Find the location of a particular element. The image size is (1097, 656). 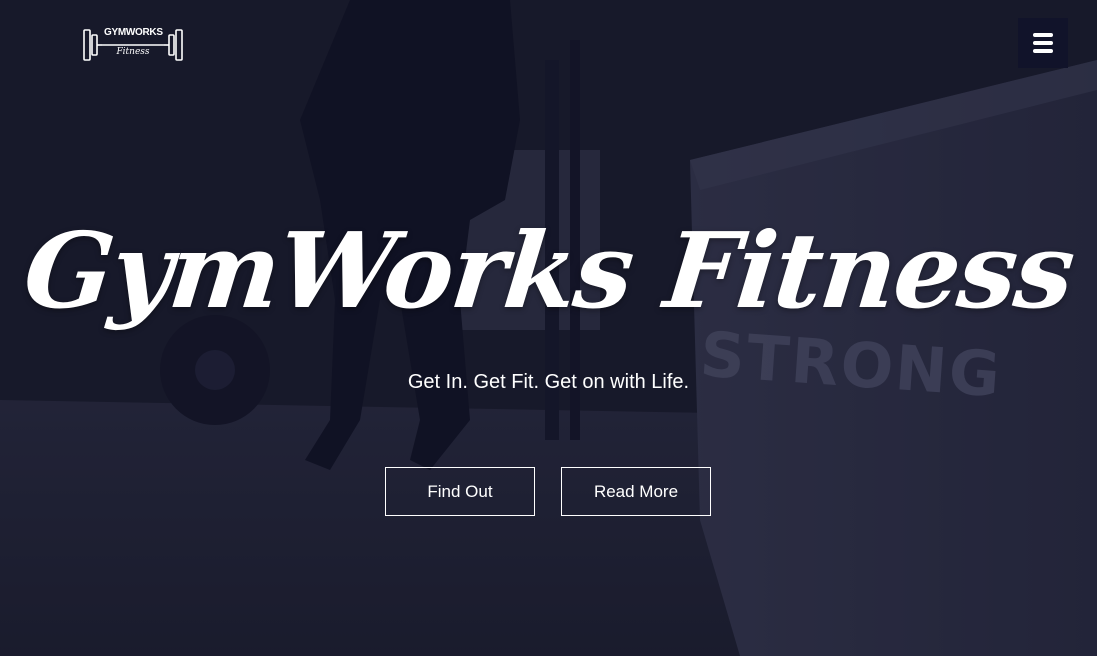

menu-button is located at coordinates (1043, 43).